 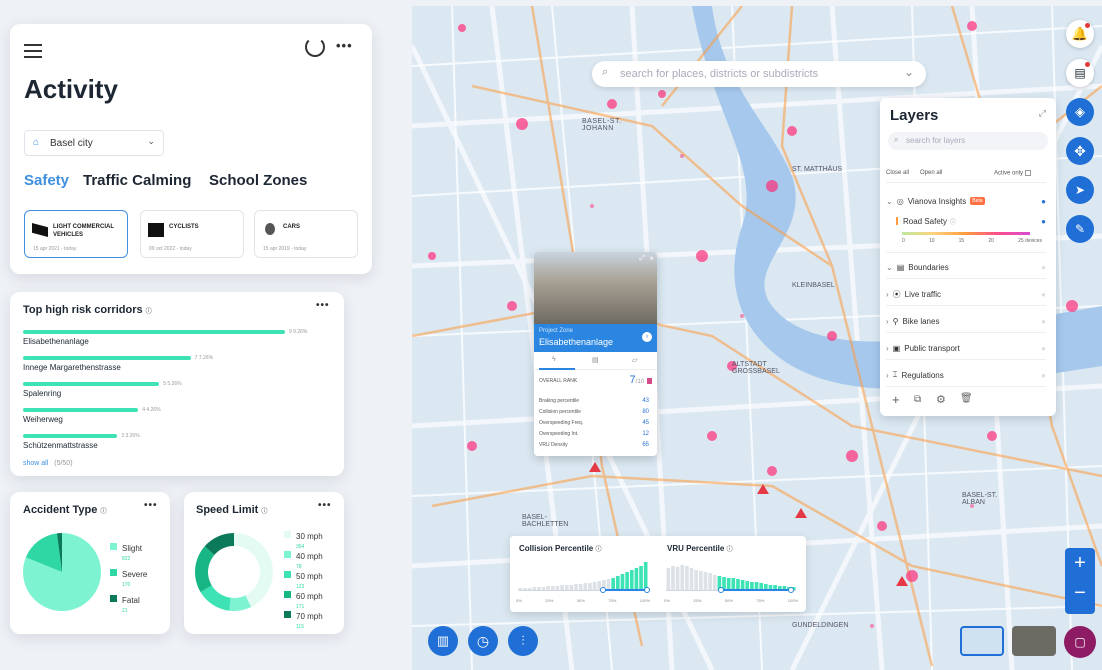 I want to click on layer-group-regulations: › ⌶ Regulations ●, so click(x=966, y=375).